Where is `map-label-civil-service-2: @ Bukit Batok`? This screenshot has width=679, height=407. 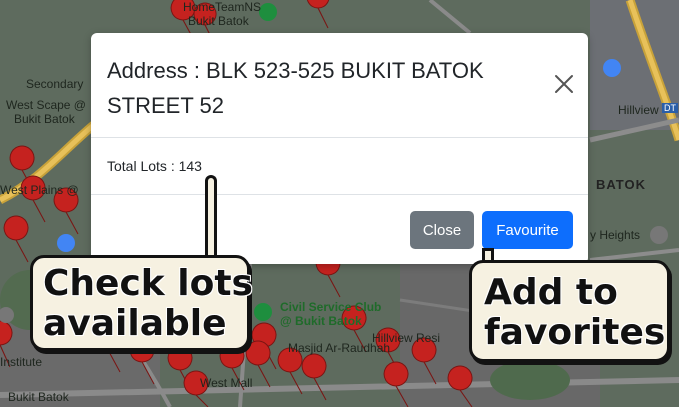
map-label-civil-service-2: @ Bukit Batok is located at coordinates (321, 321).